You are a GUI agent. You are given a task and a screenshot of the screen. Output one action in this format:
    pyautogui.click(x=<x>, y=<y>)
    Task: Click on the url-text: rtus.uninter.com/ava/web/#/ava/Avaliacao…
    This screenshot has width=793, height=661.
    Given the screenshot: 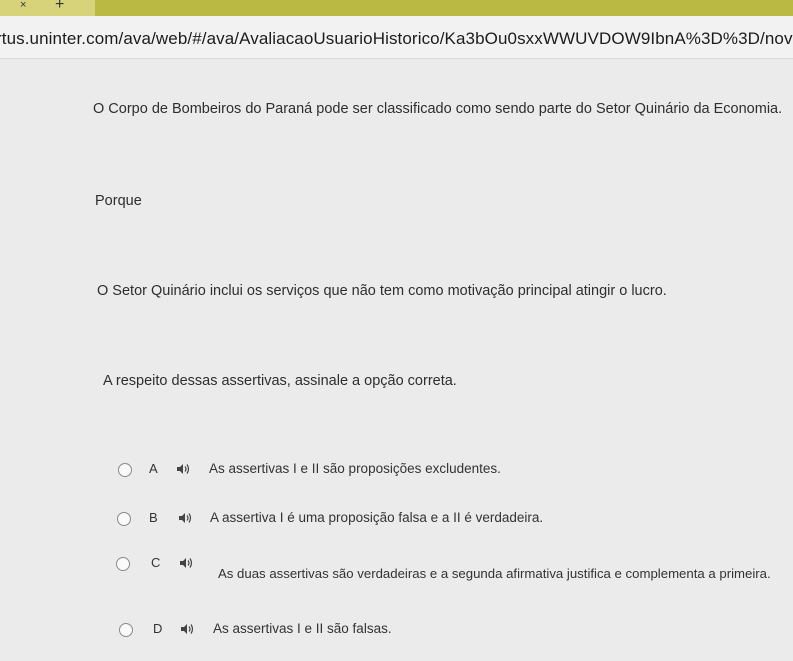 What is the action you would take?
    pyautogui.click(x=396, y=39)
    